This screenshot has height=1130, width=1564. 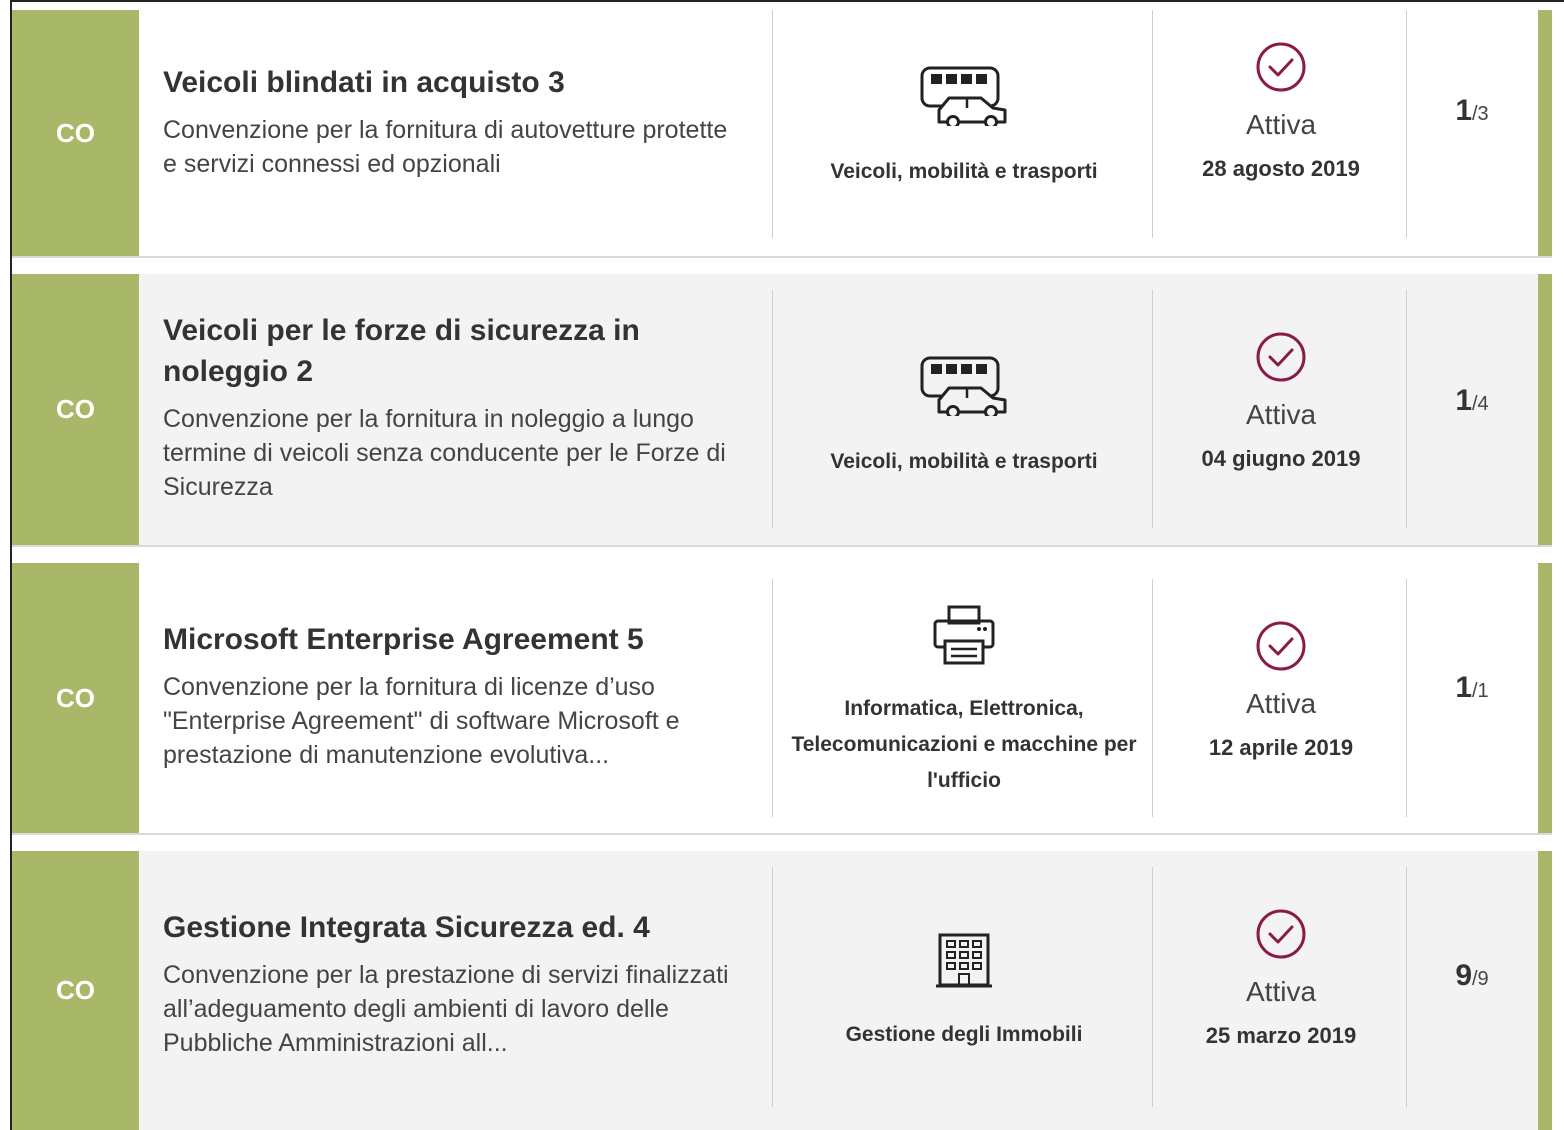 I want to click on lot-count: 1/4, so click(x=1472, y=401).